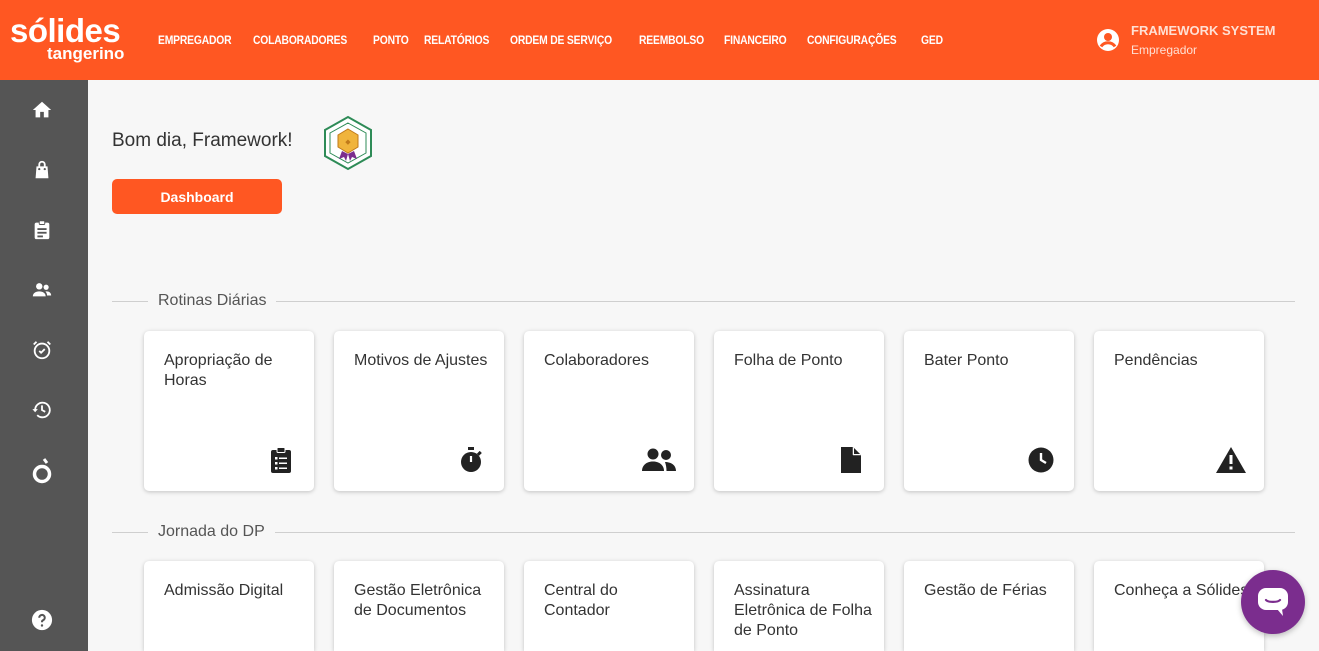 The width and height of the screenshot is (1319, 651). Describe the element at coordinates (1041, 460) in the screenshot. I see `clock-icon` at that location.